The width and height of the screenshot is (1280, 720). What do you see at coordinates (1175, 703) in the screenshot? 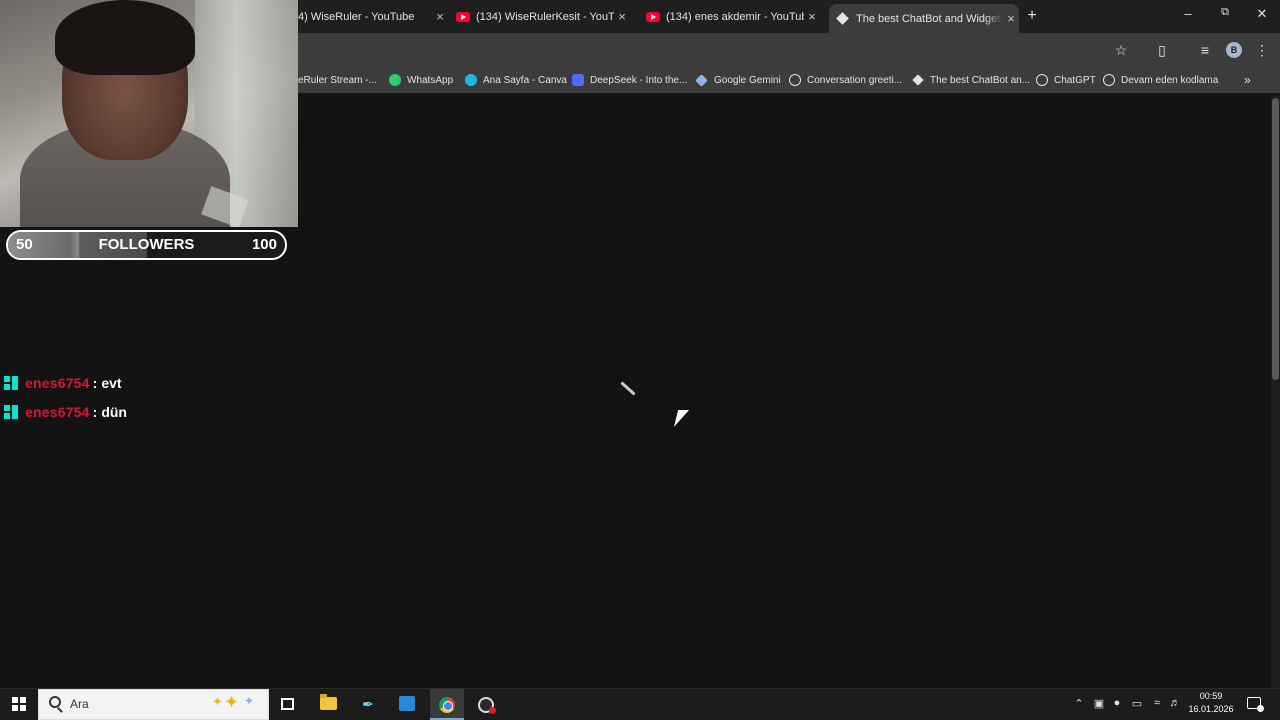
I see `tray-volume-icon: ♬` at bounding box center [1175, 703].